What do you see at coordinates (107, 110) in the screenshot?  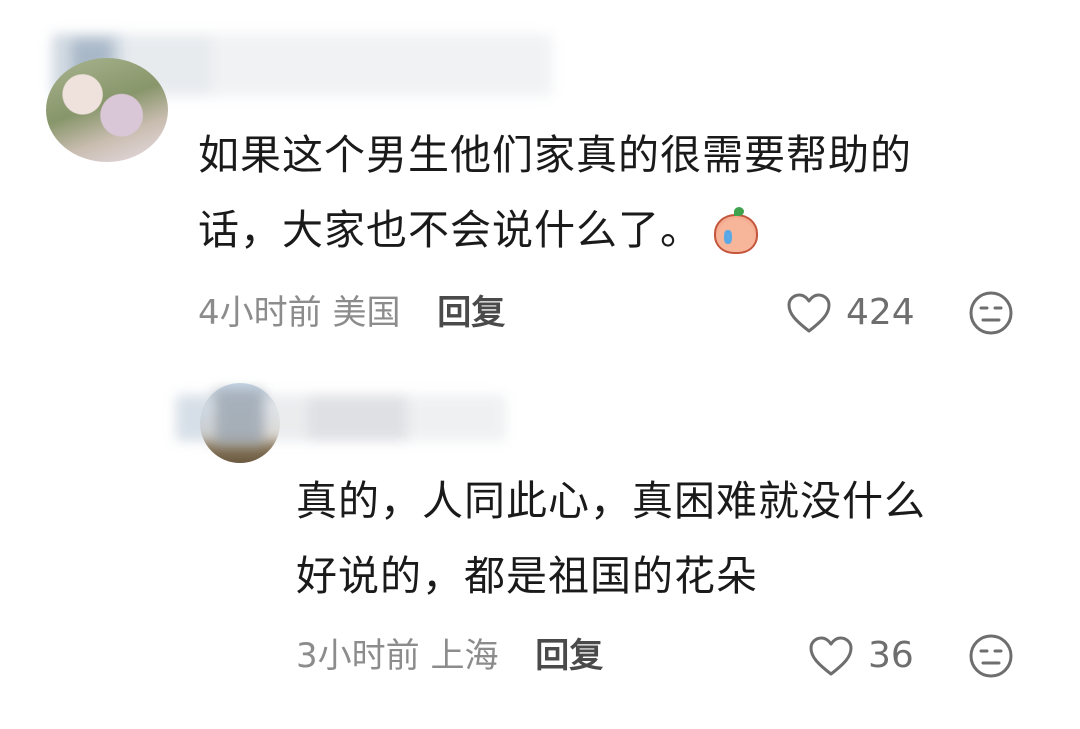 I see `avatar` at bounding box center [107, 110].